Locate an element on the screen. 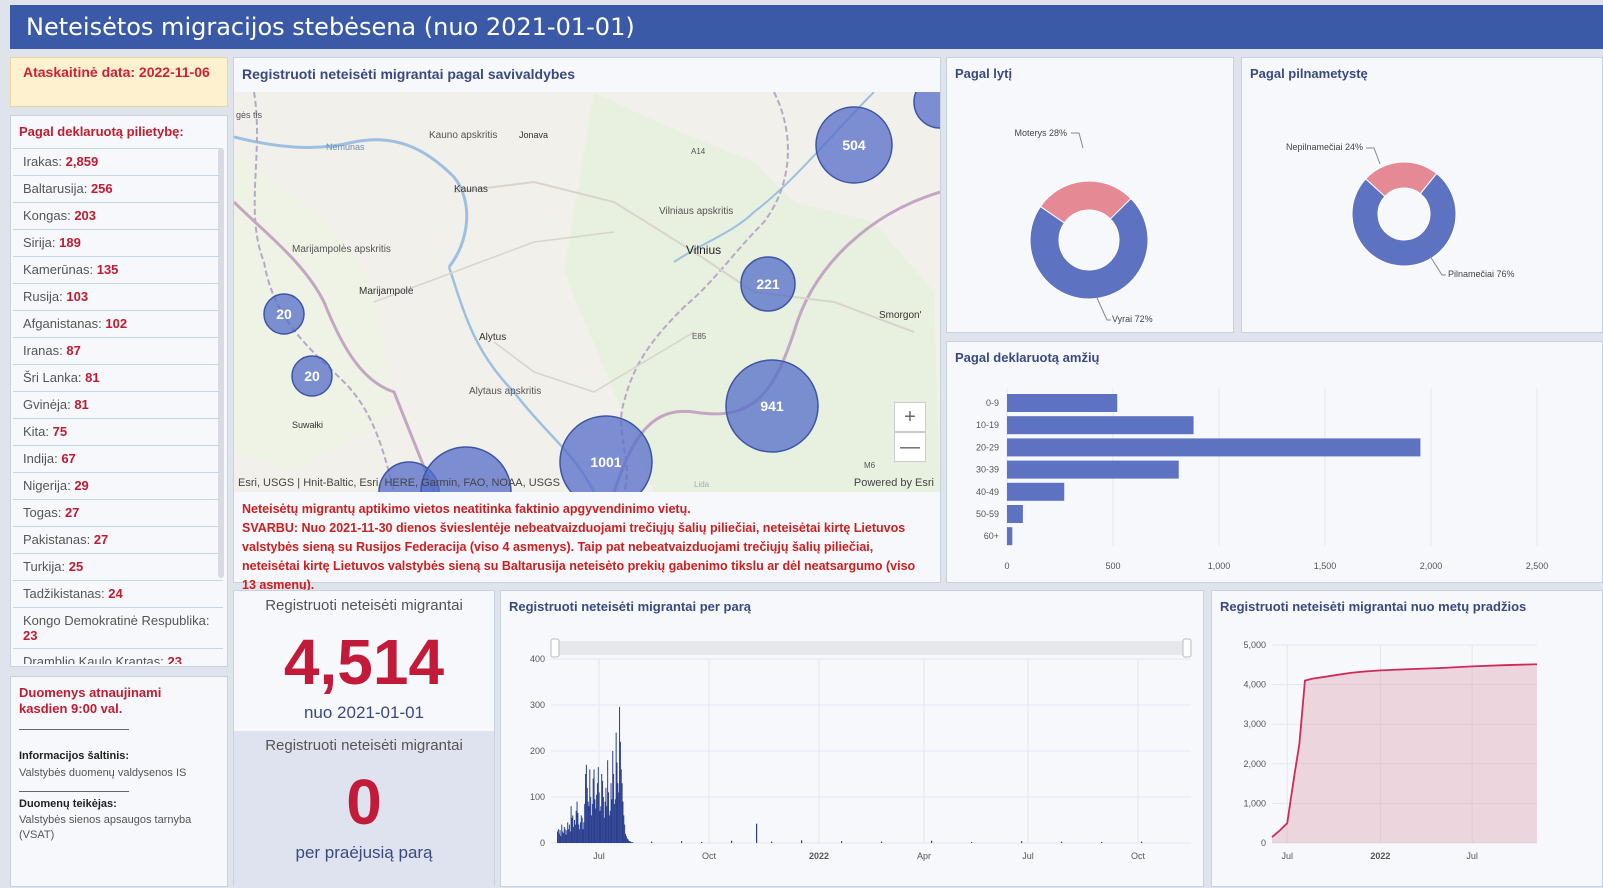  cumulative-chart: 01,0002,0003,0004,0005,000Jul2022Jul is located at coordinates (1407, 753).